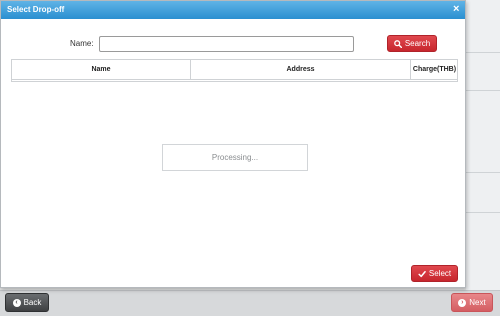 Image resolution: width=500 pixels, height=316 pixels. I want to click on footer-bar, so click(250, 303).